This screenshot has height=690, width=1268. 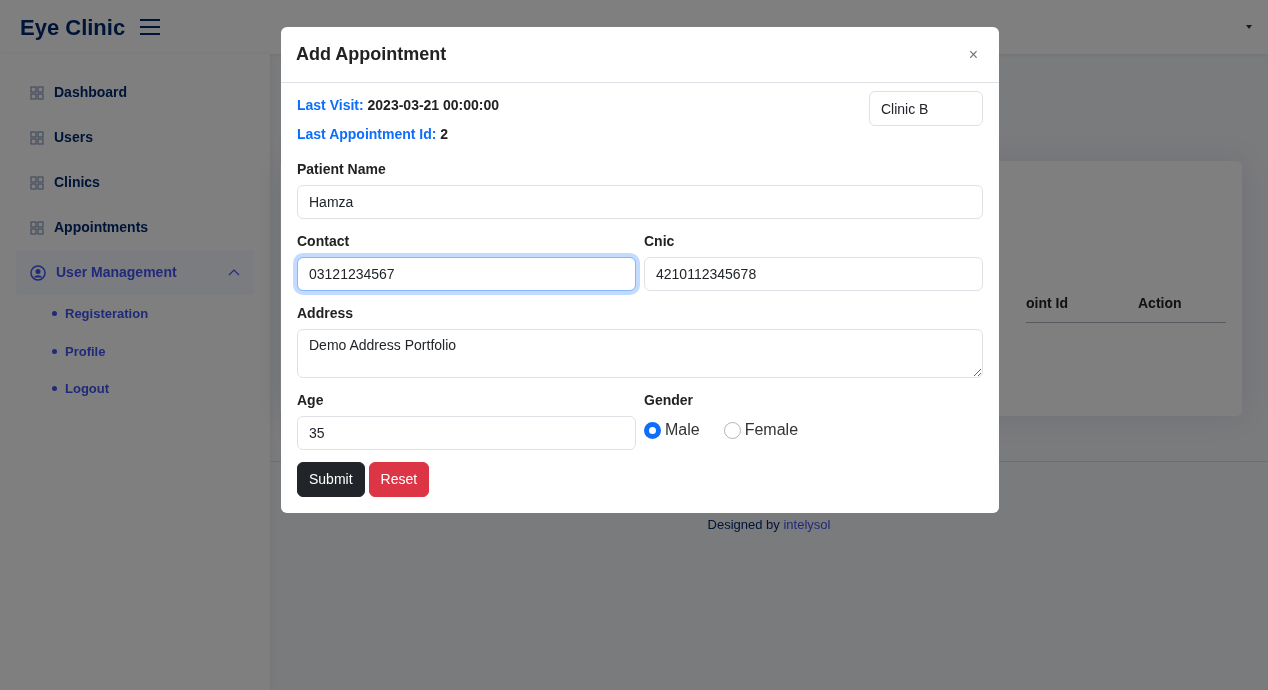 I want to click on clinic-field: Clinic B, so click(x=926, y=108).